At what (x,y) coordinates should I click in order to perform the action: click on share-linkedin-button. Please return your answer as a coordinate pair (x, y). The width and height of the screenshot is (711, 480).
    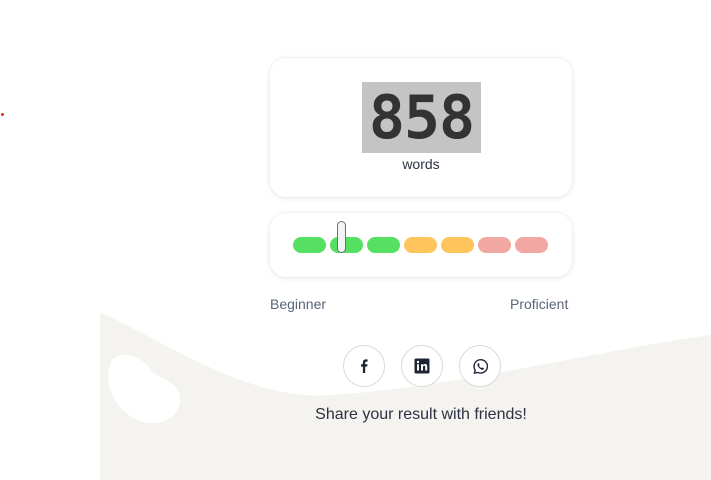
    Looking at the image, I should click on (422, 366).